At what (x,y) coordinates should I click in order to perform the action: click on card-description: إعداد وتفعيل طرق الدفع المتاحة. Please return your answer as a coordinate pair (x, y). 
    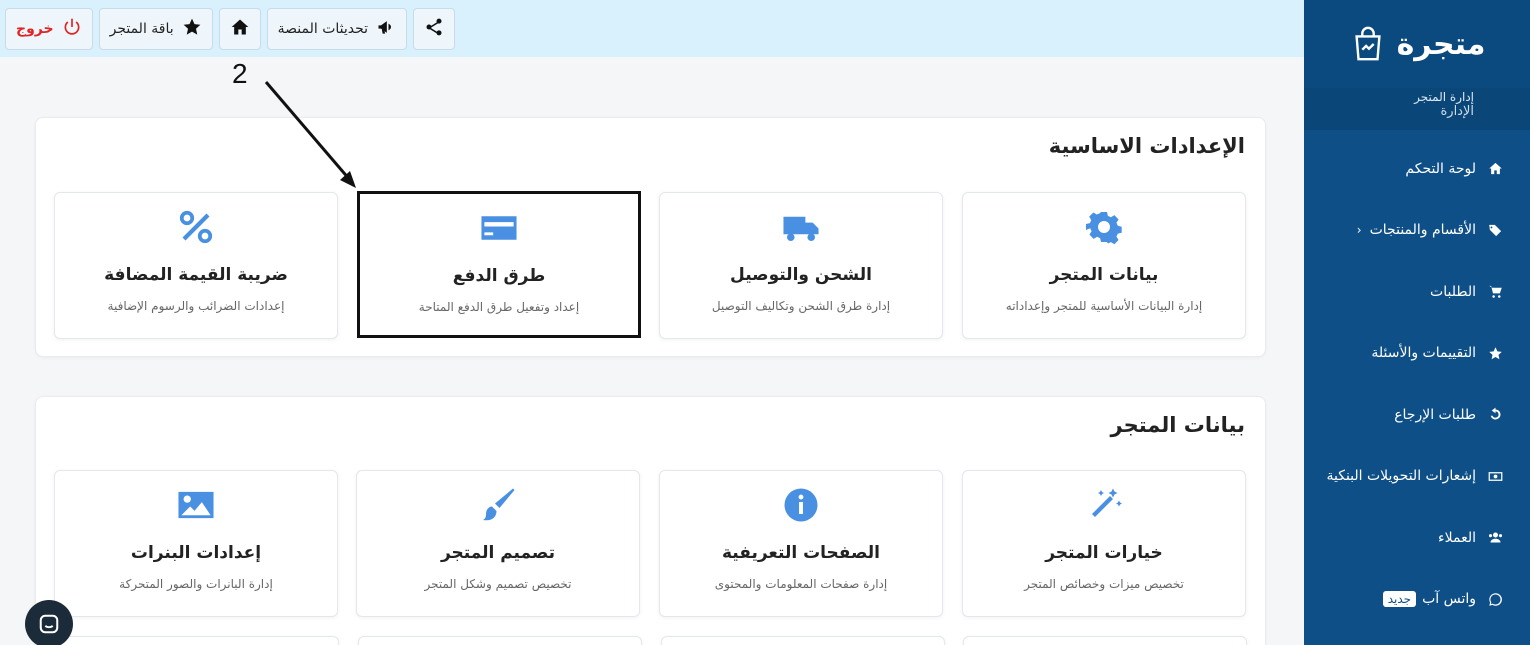
    Looking at the image, I should click on (499, 307).